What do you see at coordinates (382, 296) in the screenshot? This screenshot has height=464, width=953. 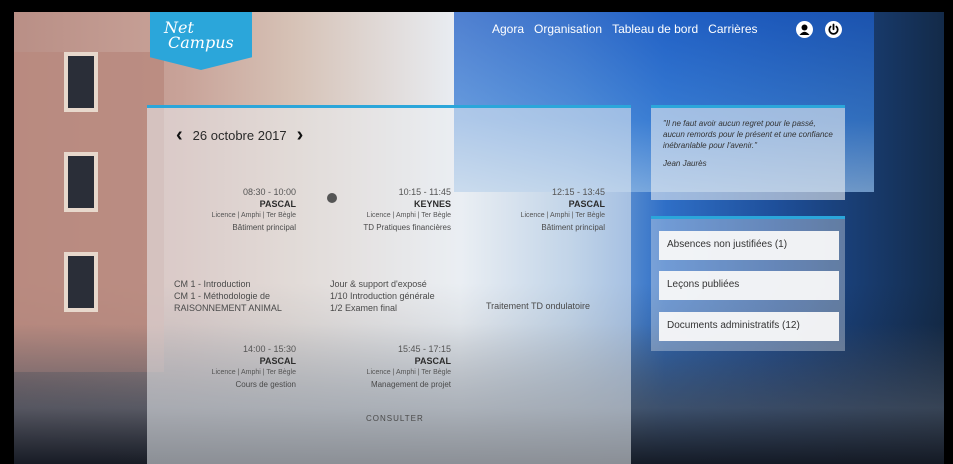 I see `note-line: 1/10 Introduction générale` at bounding box center [382, 296].